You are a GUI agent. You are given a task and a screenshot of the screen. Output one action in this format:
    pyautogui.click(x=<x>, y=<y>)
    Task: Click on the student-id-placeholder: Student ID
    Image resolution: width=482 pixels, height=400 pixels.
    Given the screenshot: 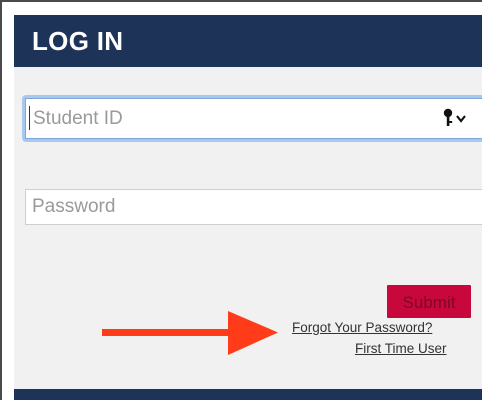 What is the action you would take?
    pyautogui.click(x=78, y=118)
    